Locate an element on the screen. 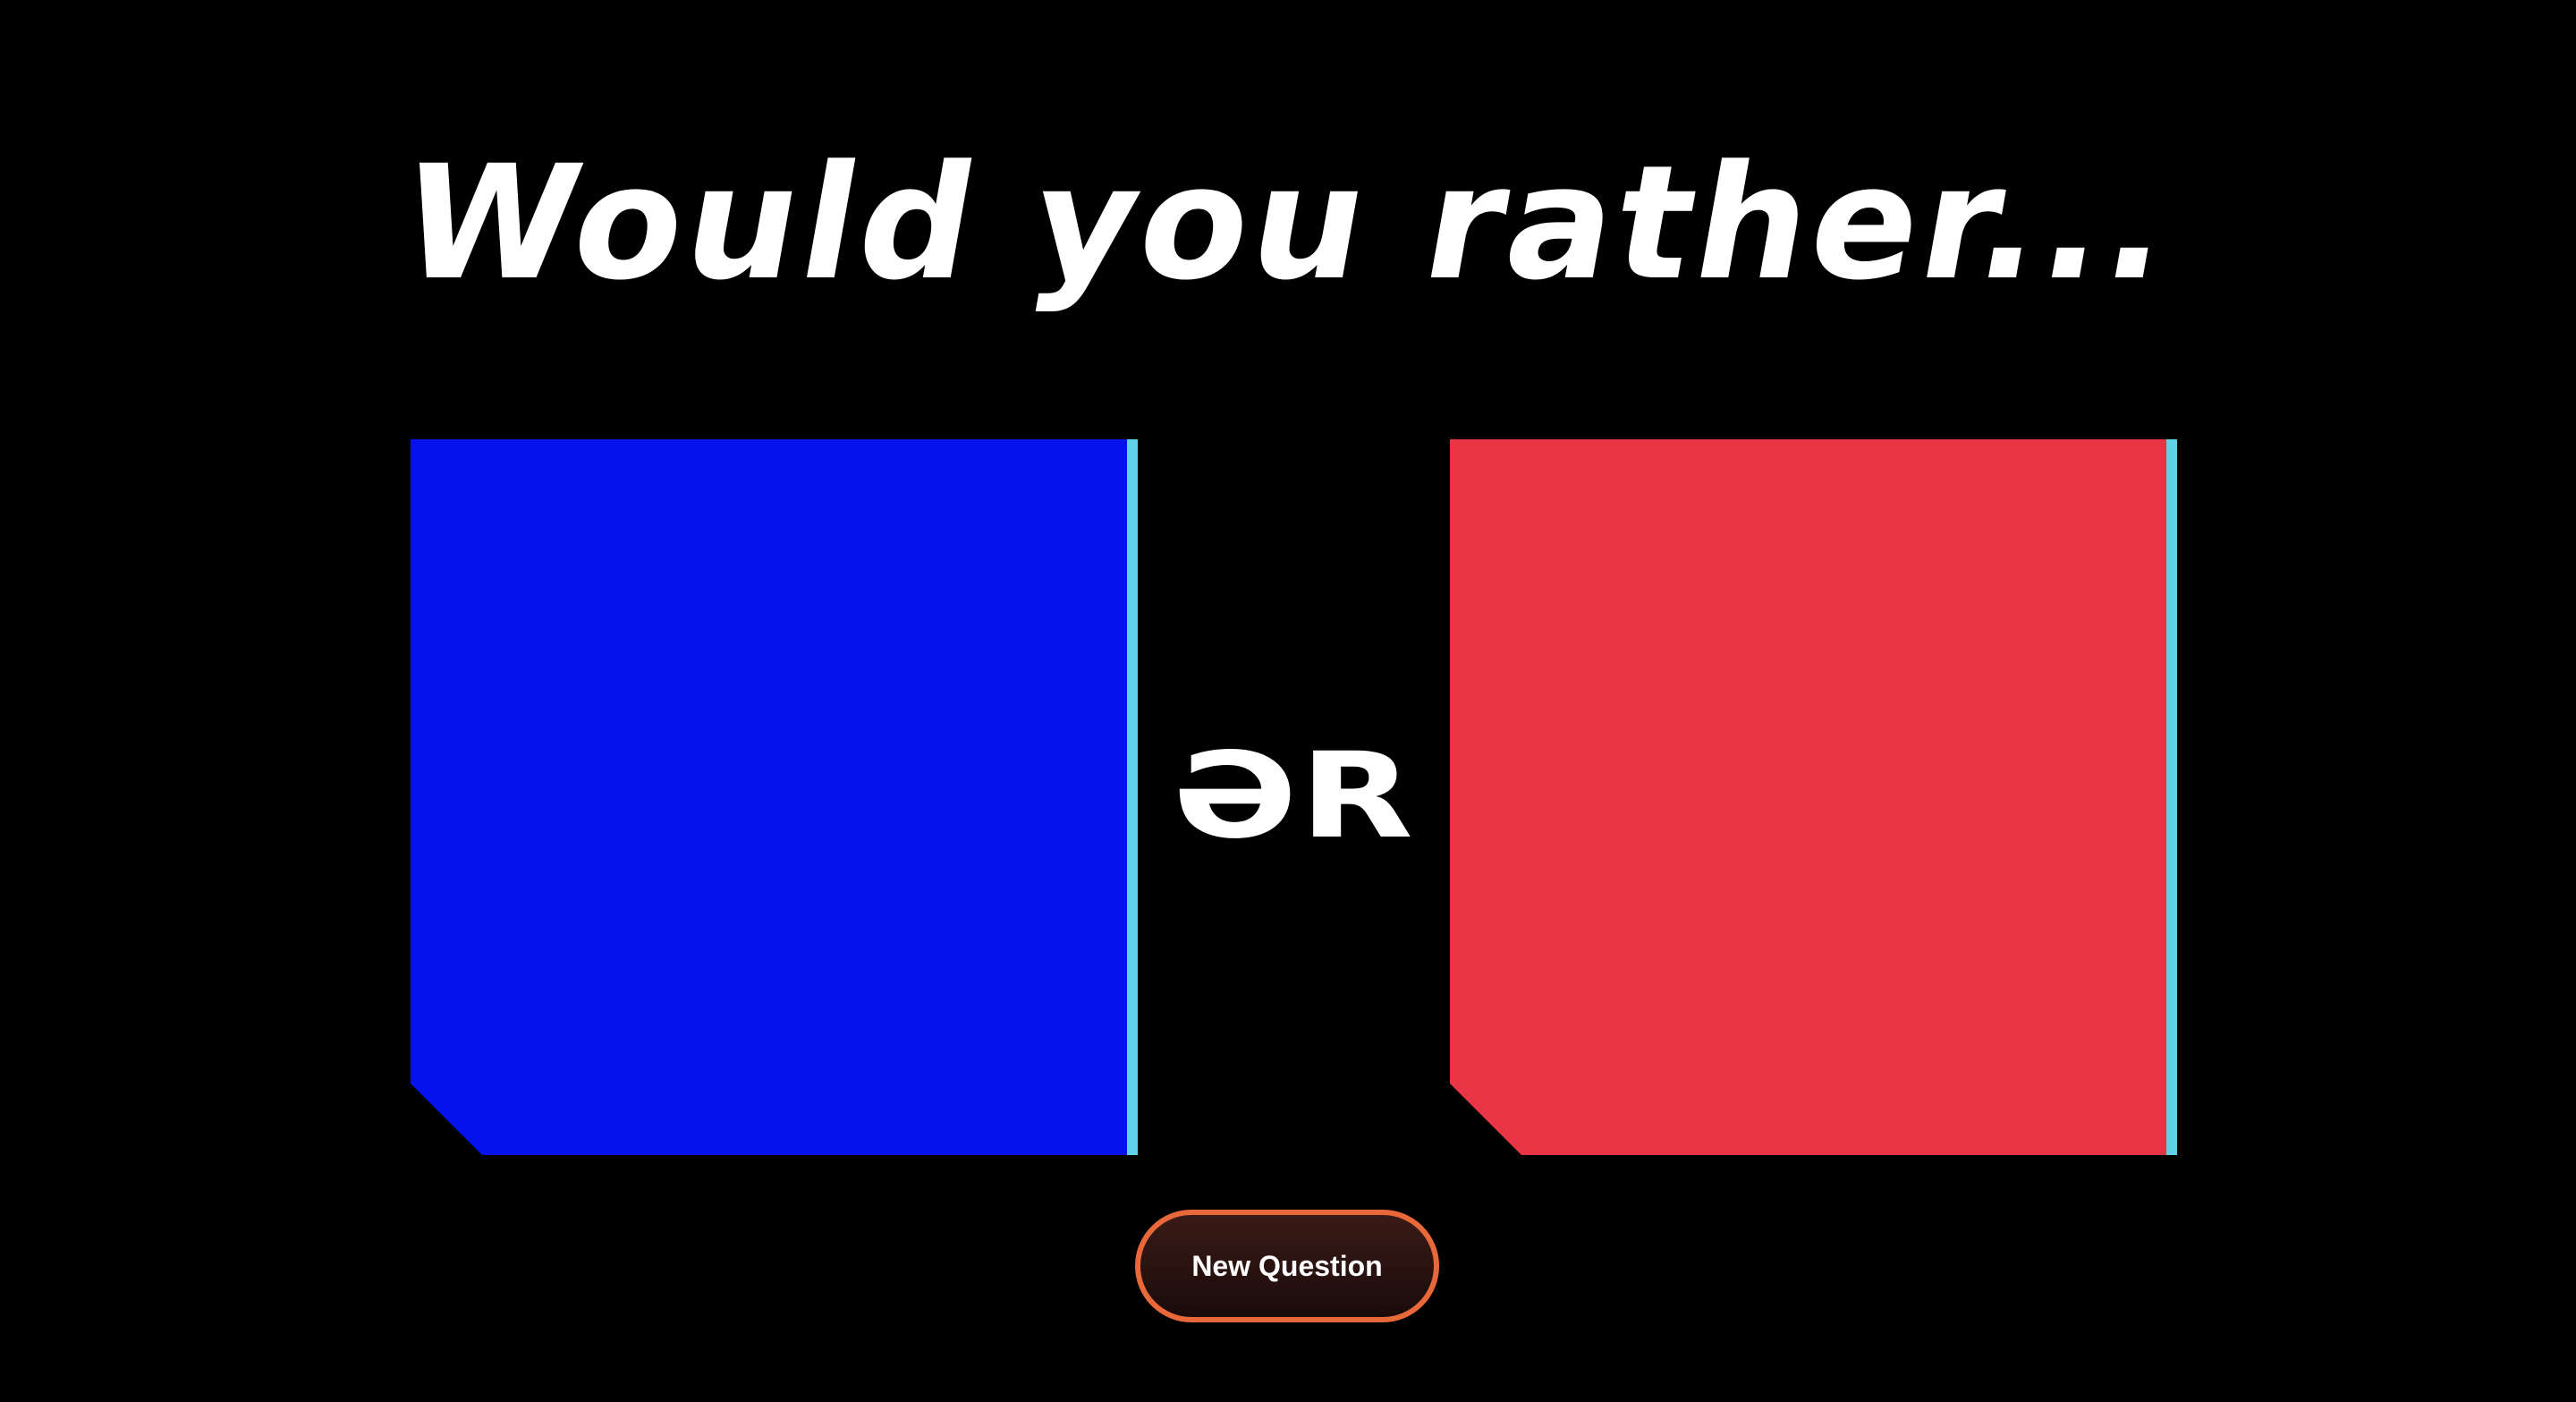  option-a-card is located at coordinates (774, 797).